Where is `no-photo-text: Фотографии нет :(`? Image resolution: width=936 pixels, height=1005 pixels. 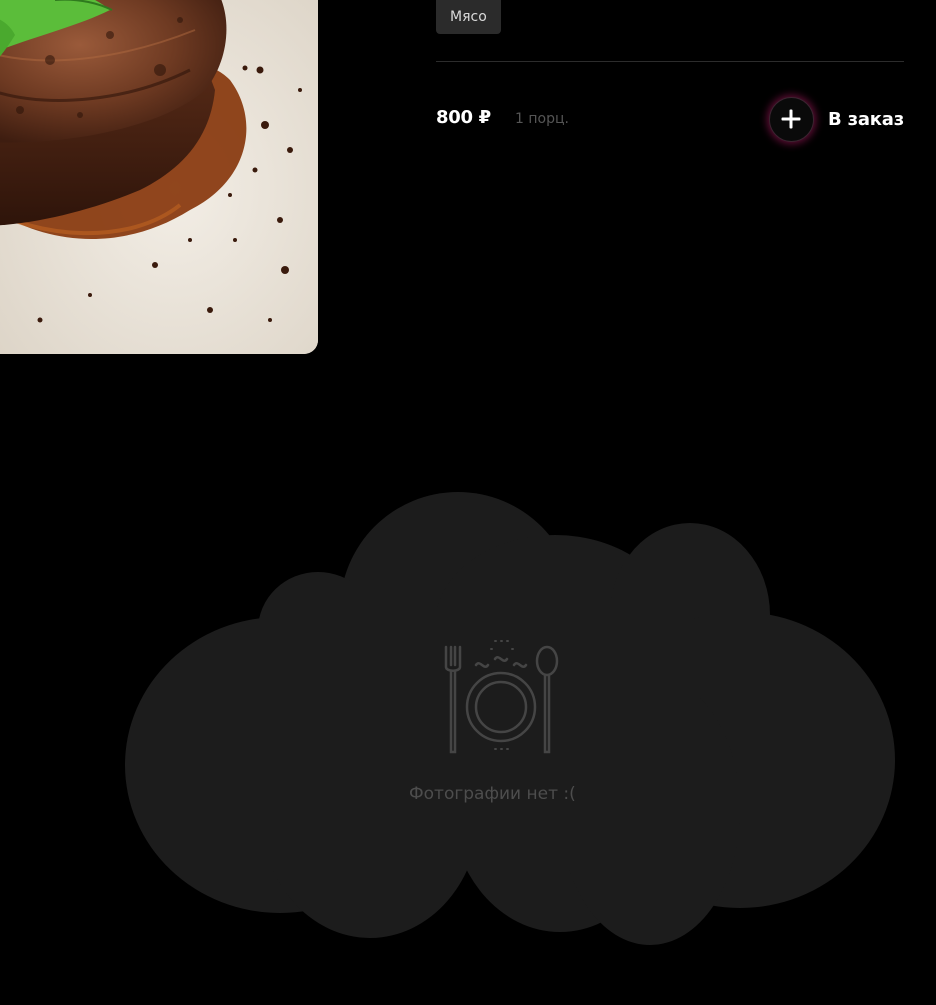 no-photo-text: Фотографии нет :( is located at coordinates (492, 794).